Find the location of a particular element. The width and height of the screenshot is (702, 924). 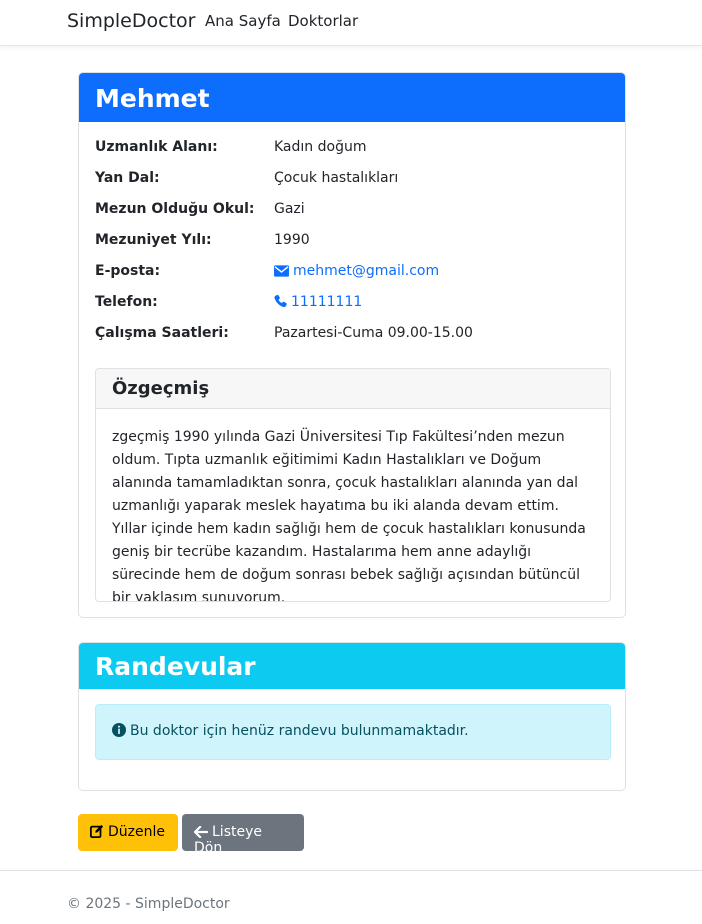

info-label: Mezun Olduğu Okul: is located at coordinates (175, 209).